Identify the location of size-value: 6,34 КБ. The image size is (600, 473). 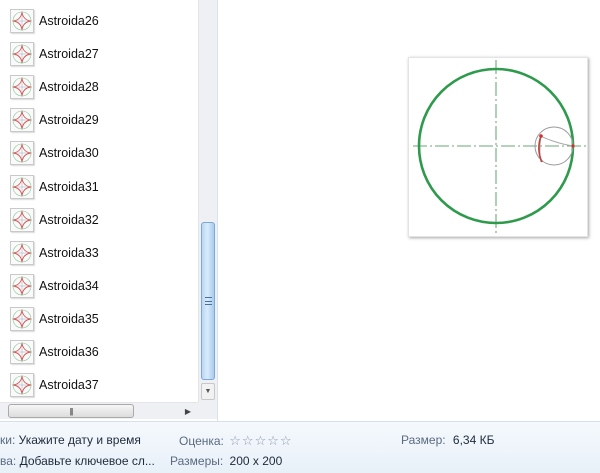
(473, 440).